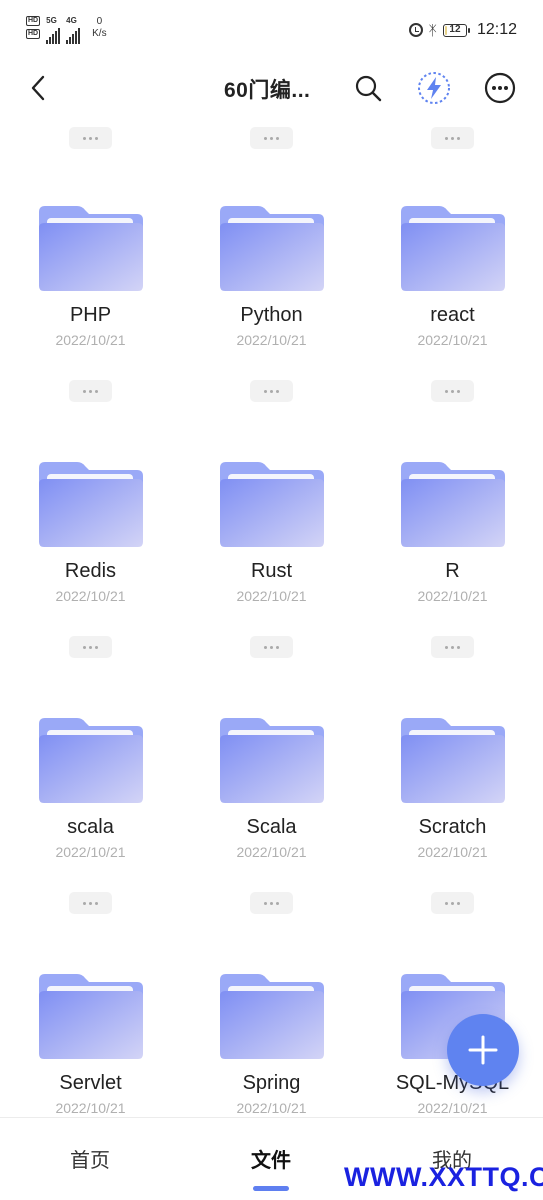  What do you see at coordinates (443, 1177) in the screenshot?
I see `watermark-text: WWW.XXTTQ.COM` at bounding box center [443, 1177].